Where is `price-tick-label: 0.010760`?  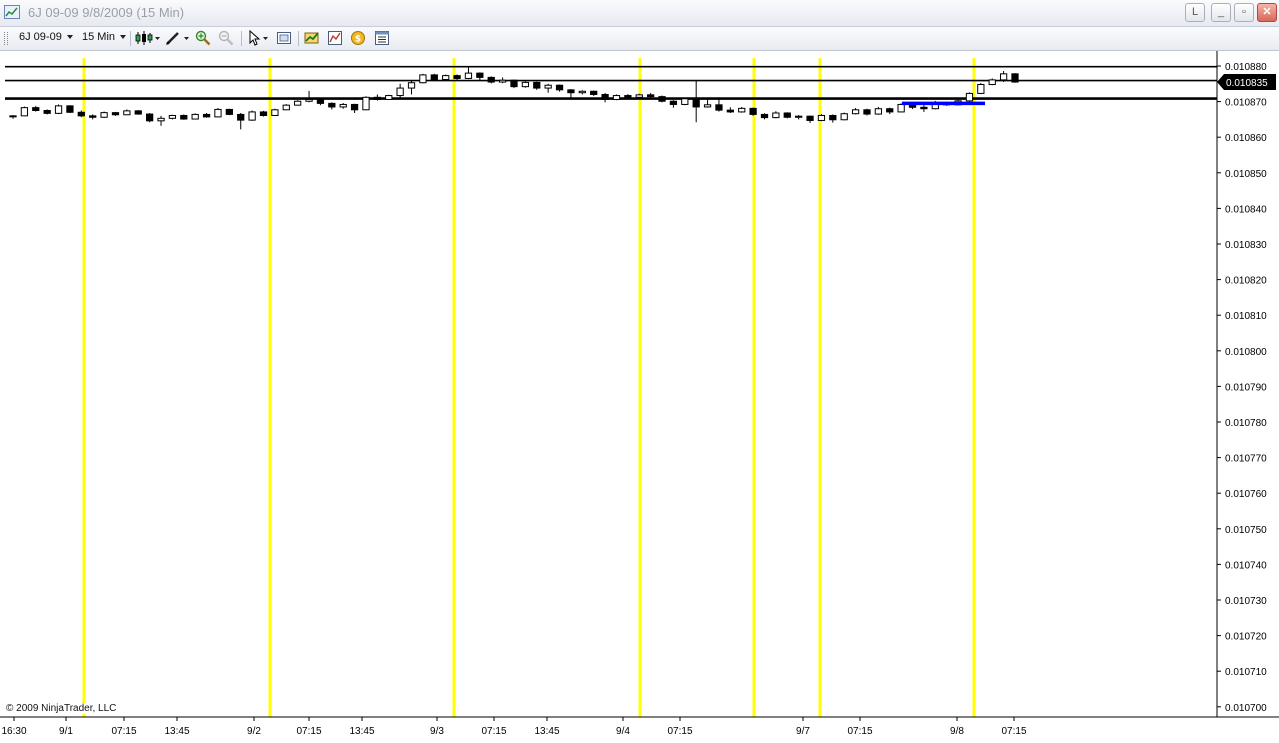
price-tick-label: 0.010760 is located at coordinates (1246, 494).